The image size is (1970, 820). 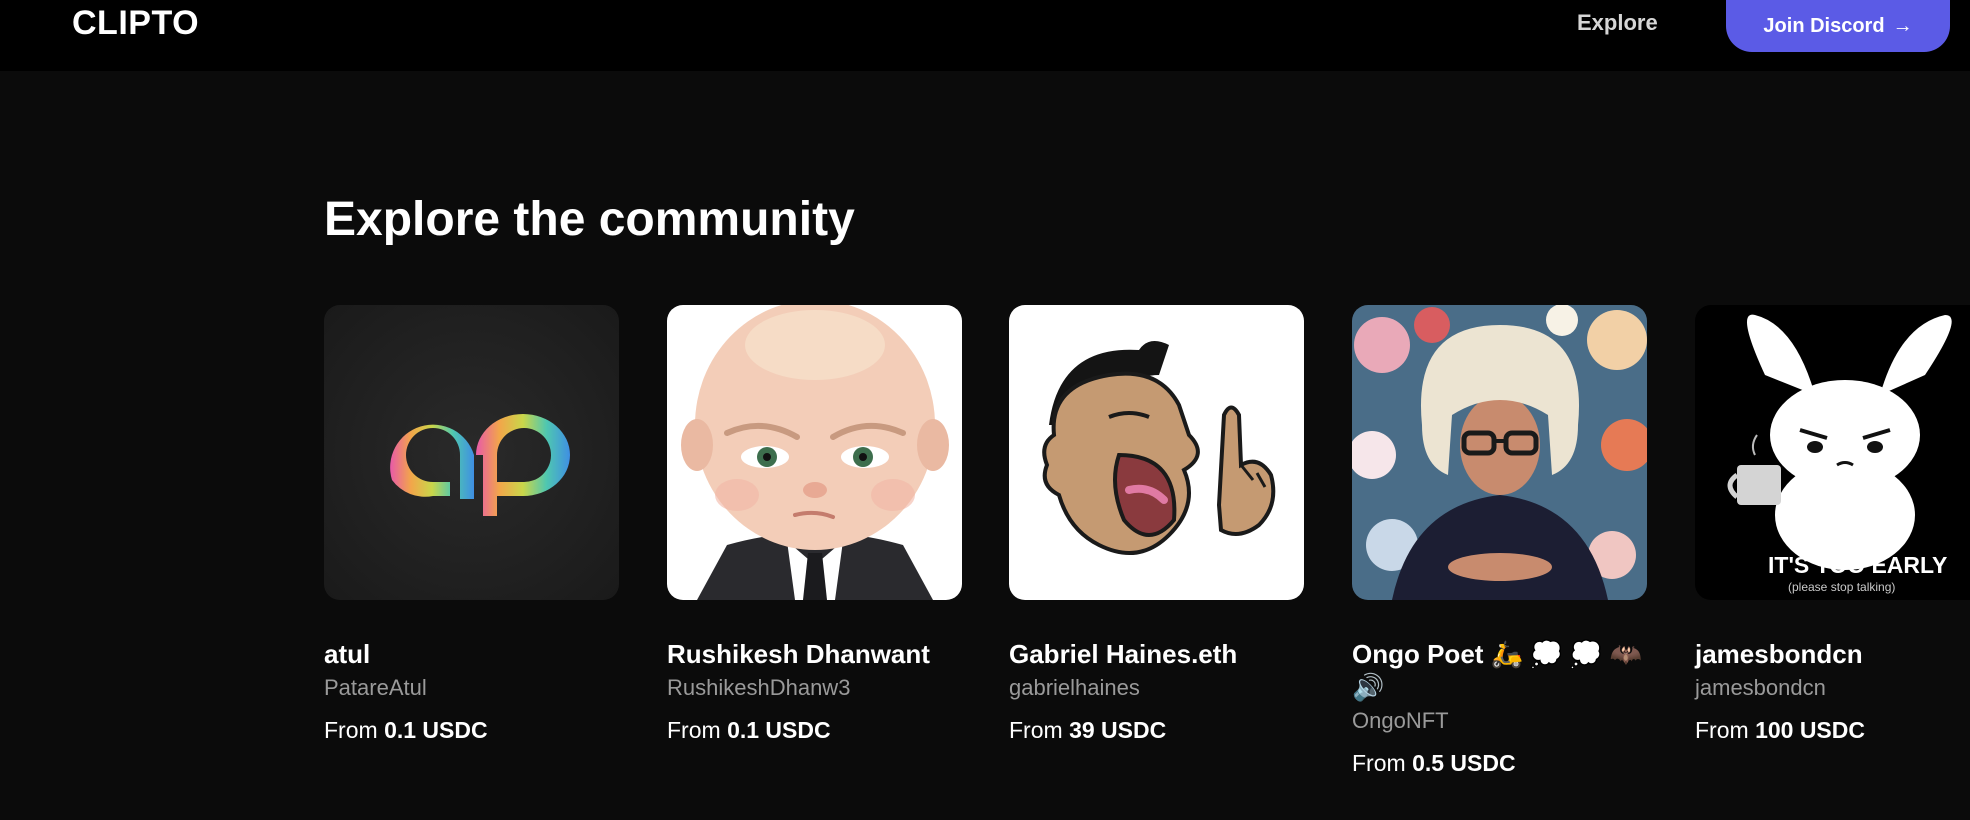 What do you see at coordinates (1499, 671) in the screenshot?
I see `creator-name: Ongo Poet 🛵 💭 💭 🦇 🔊` at bounding box center [1499, 671].